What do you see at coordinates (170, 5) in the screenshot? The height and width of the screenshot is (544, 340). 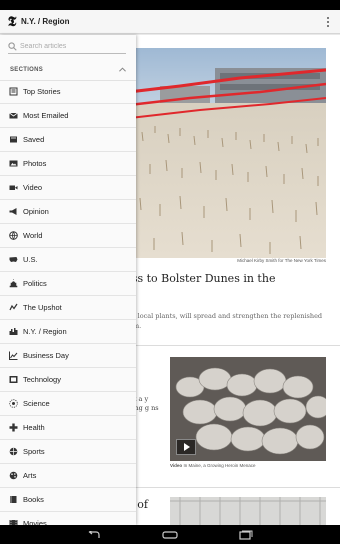 I see `status-bar` at bounding box center [170, 5].